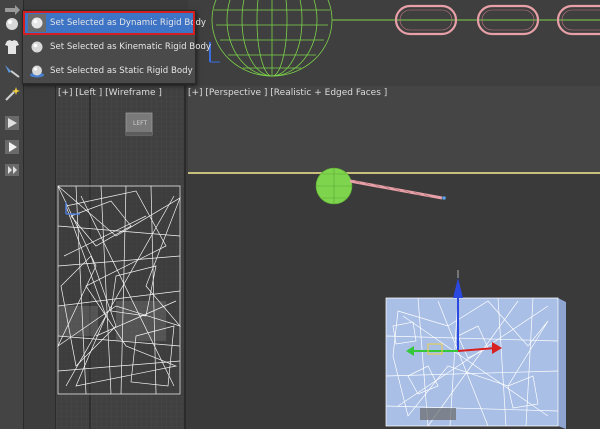  I want to click on menu-item-label: Set Selected as Dynamic Rigid Body, so click(128, 23).